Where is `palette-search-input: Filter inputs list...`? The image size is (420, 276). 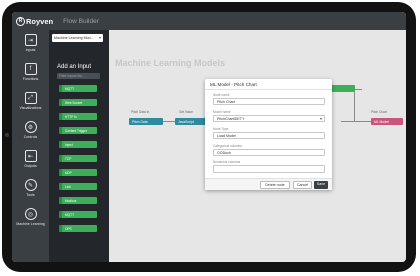
palette-search-input: Filter inputs list... is located at coordinates (78, 76).